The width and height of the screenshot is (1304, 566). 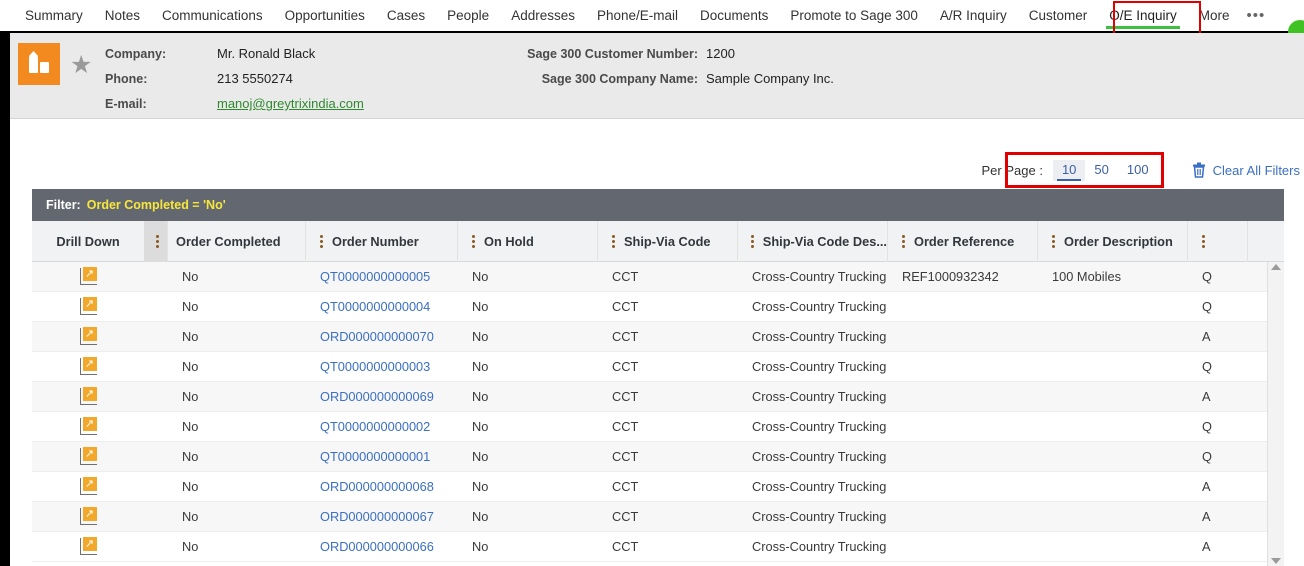 I want to click on tab-opportunities: Opportunities, so click(x=325, y=15).